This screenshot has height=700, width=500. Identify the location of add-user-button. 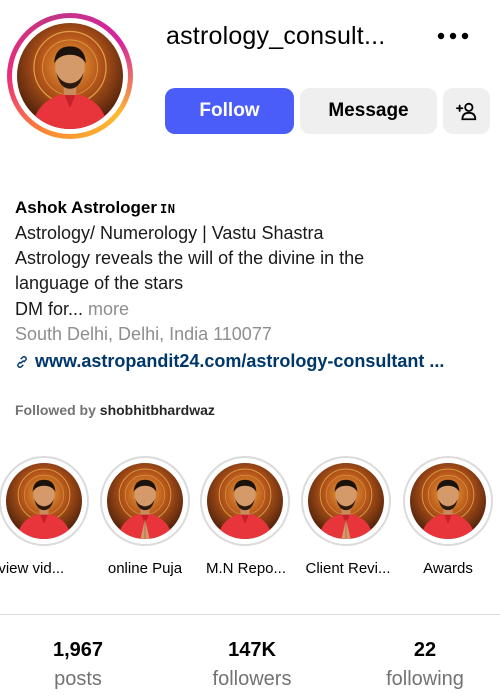
(466, 111).